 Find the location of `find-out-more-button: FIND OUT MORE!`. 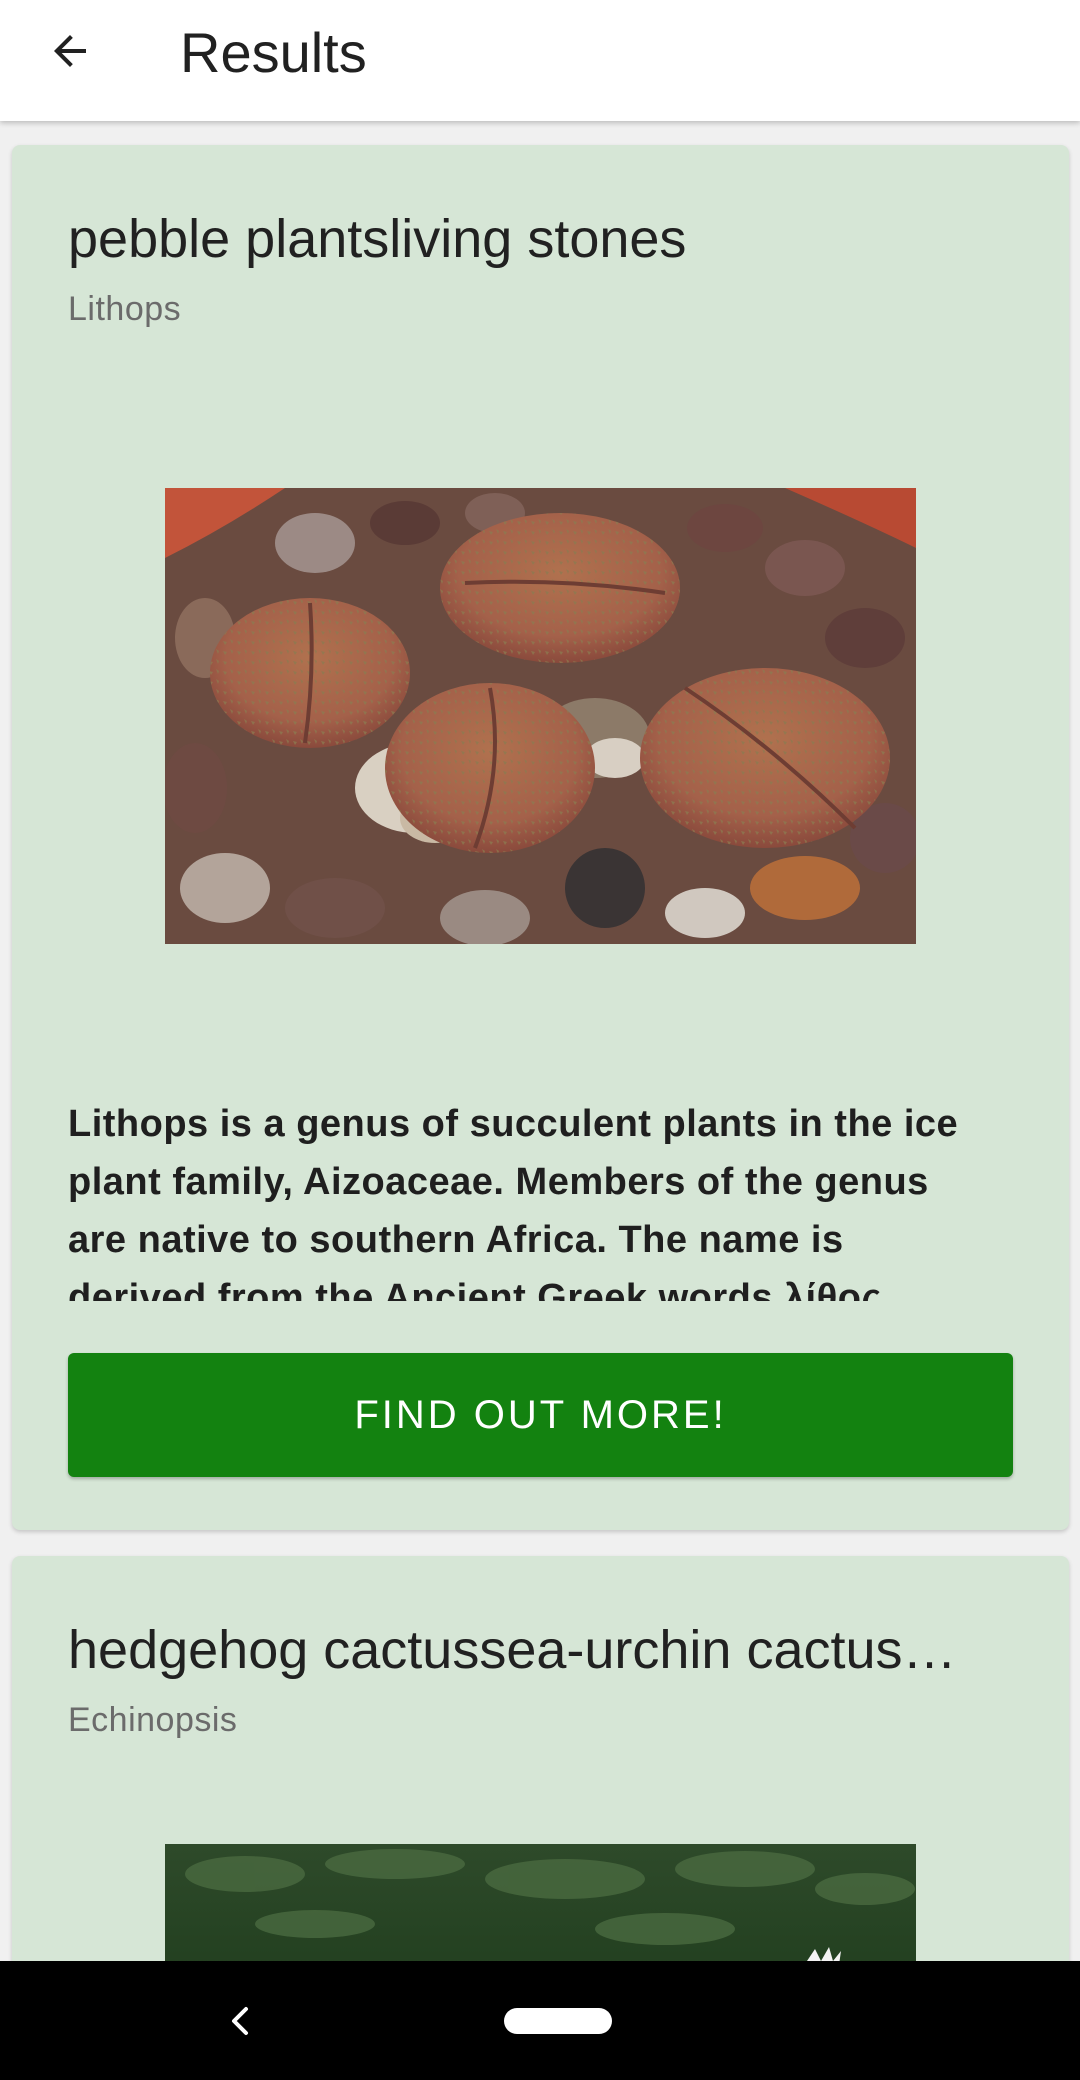

find-out-more-button: FIND OUT MORE! is located at coordinates (540, 1415).